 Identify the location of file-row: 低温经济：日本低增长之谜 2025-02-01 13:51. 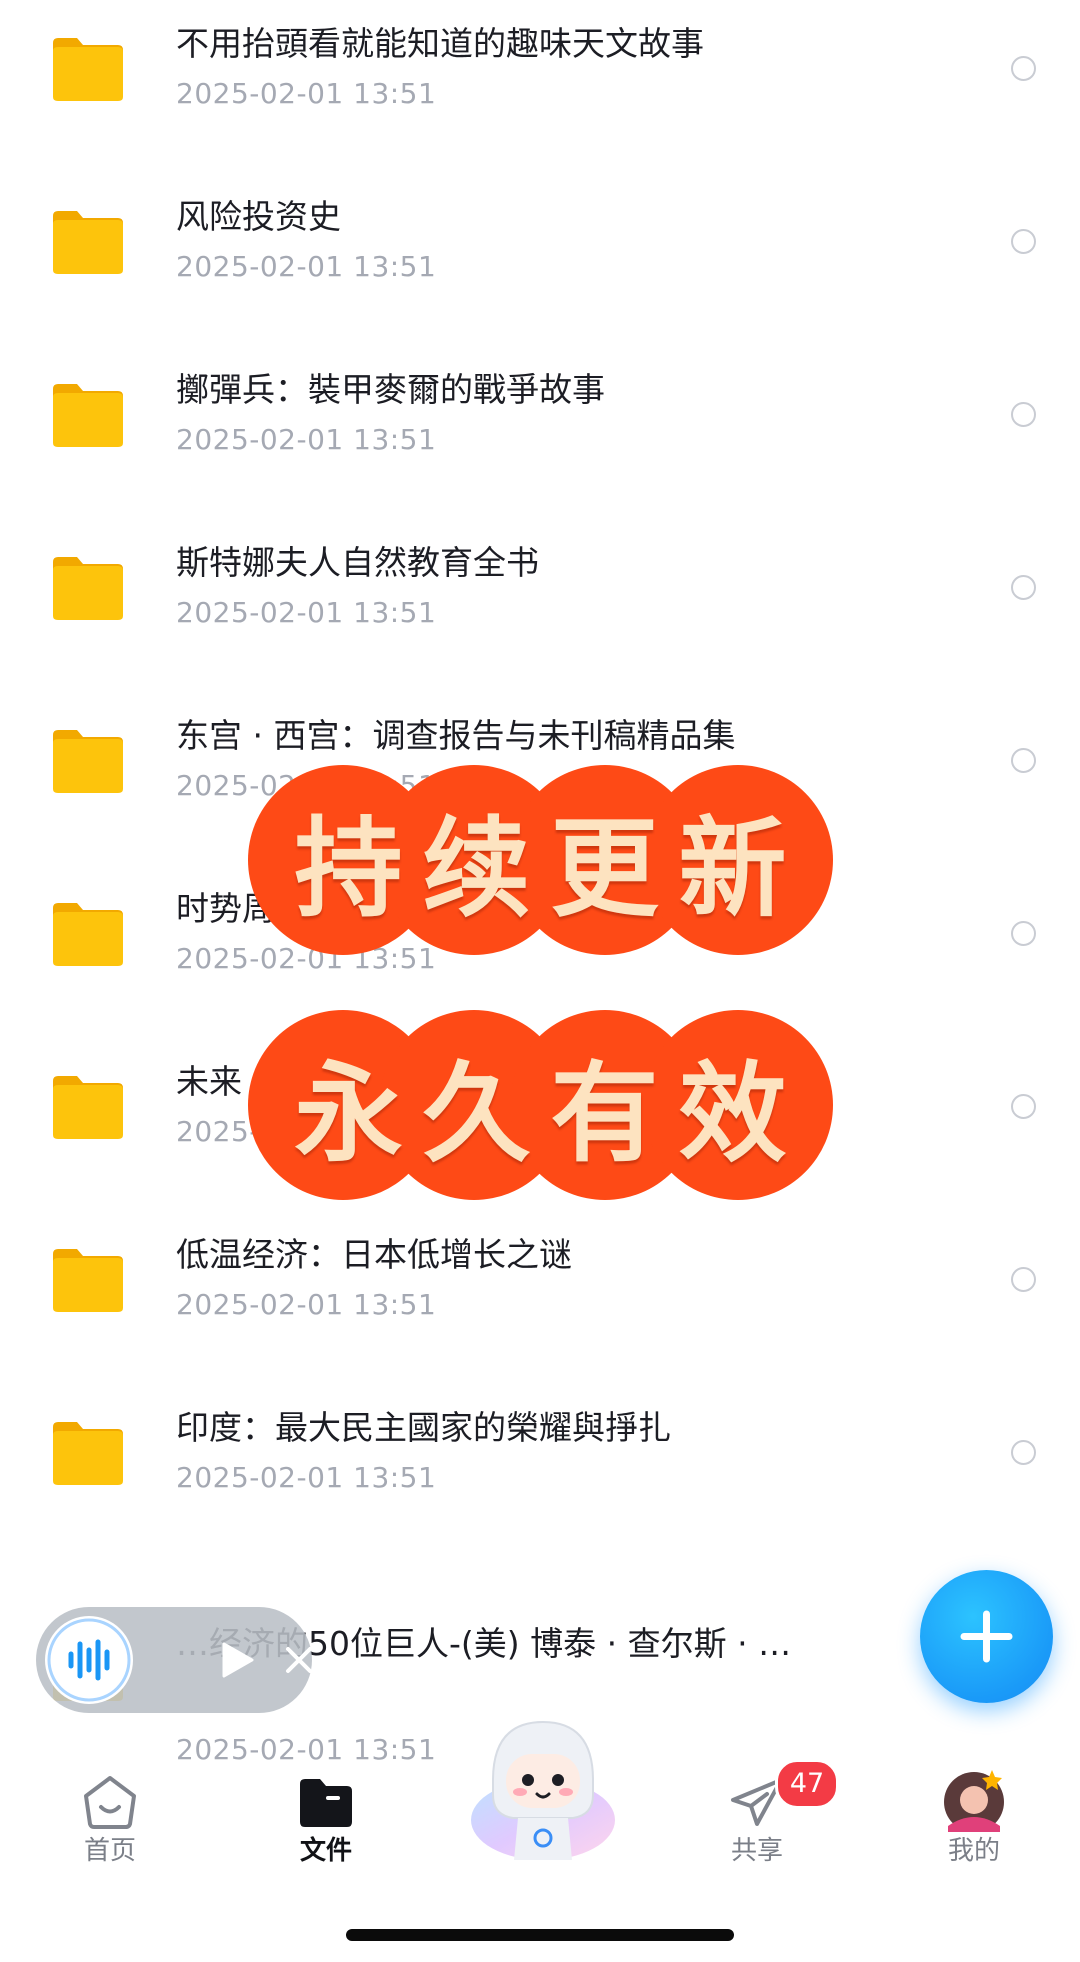
(540, 1297).